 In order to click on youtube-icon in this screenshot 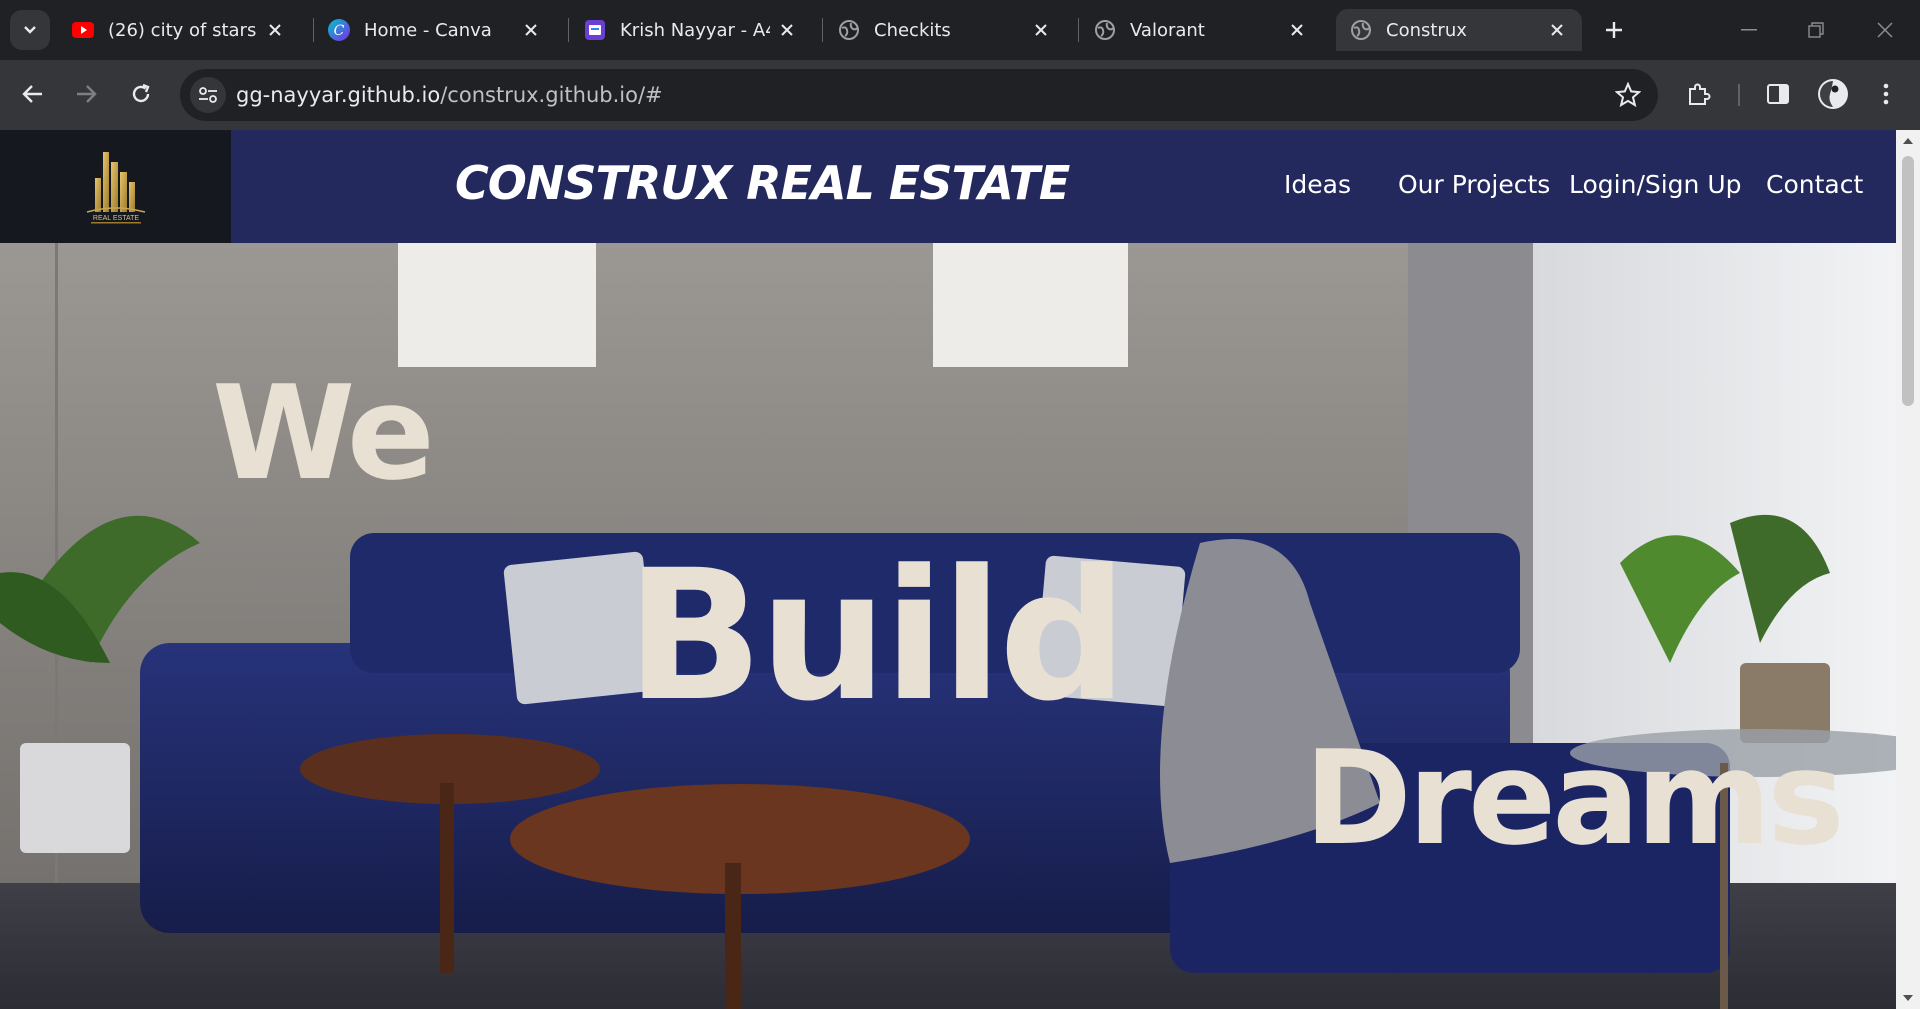, I will do `click(83, 30)`.